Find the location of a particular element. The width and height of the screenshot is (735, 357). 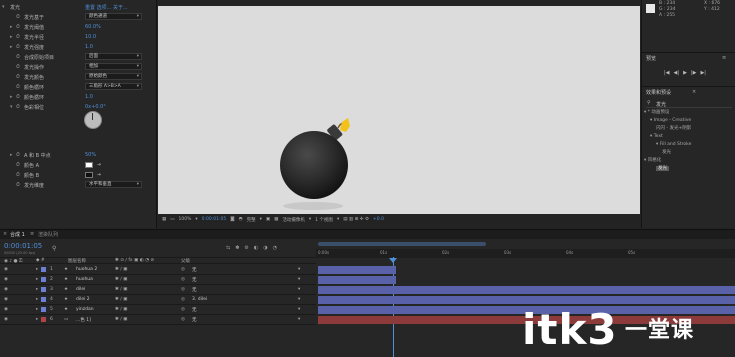

effects-tree-item: ▾ Text is located at coordinates (689, 137).